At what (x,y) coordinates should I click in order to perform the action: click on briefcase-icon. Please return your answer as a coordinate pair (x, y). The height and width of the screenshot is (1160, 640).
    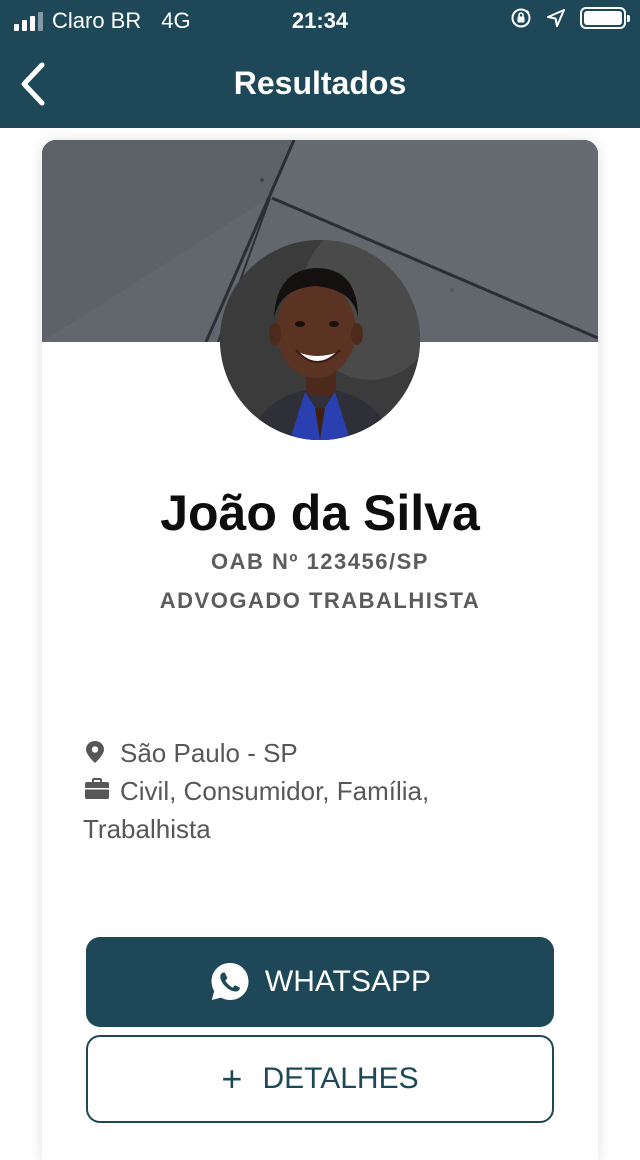
    Looking at the image, I should click on (97, 788).